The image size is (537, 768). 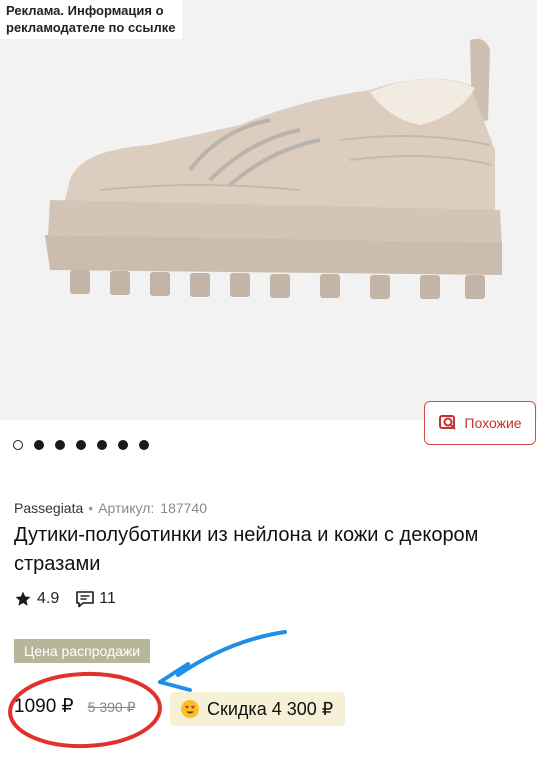 What do you see at coordinates (111, 707) in the screenshot?
I see `old-price: 5 390 ₽` at bounding box center [111, 707].